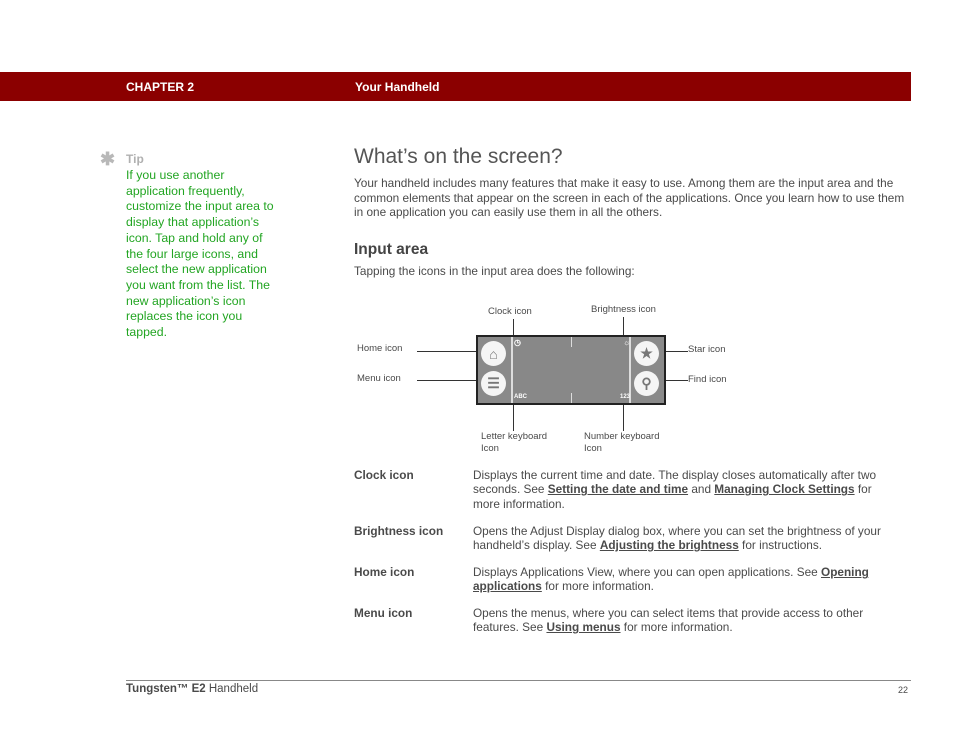 The image size is (954, 738). Describe the element at coordinates (626, 342) in the screenshot. I see `brightness-icon: ☼` at that location.